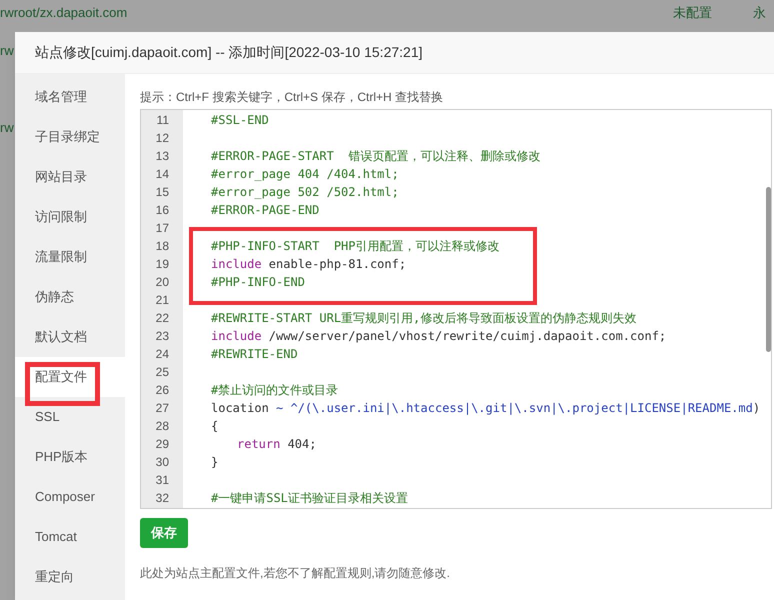 The image size is (774, 600). Describe the element at coordinates (295, 573) in the screenshot. I see `note-text: 此处为站点主配置文件,若您不了解配置规则,请勿随意修改.` at that location.